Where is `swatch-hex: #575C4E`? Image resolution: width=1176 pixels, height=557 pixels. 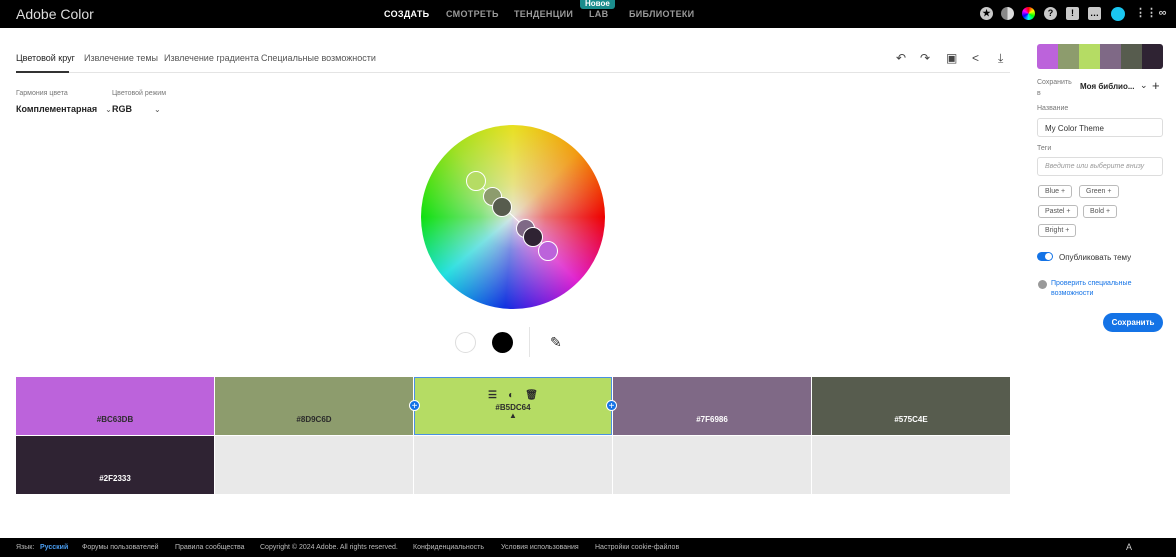 swatch-hex: #575C4E is located at coordinates (910, 419).